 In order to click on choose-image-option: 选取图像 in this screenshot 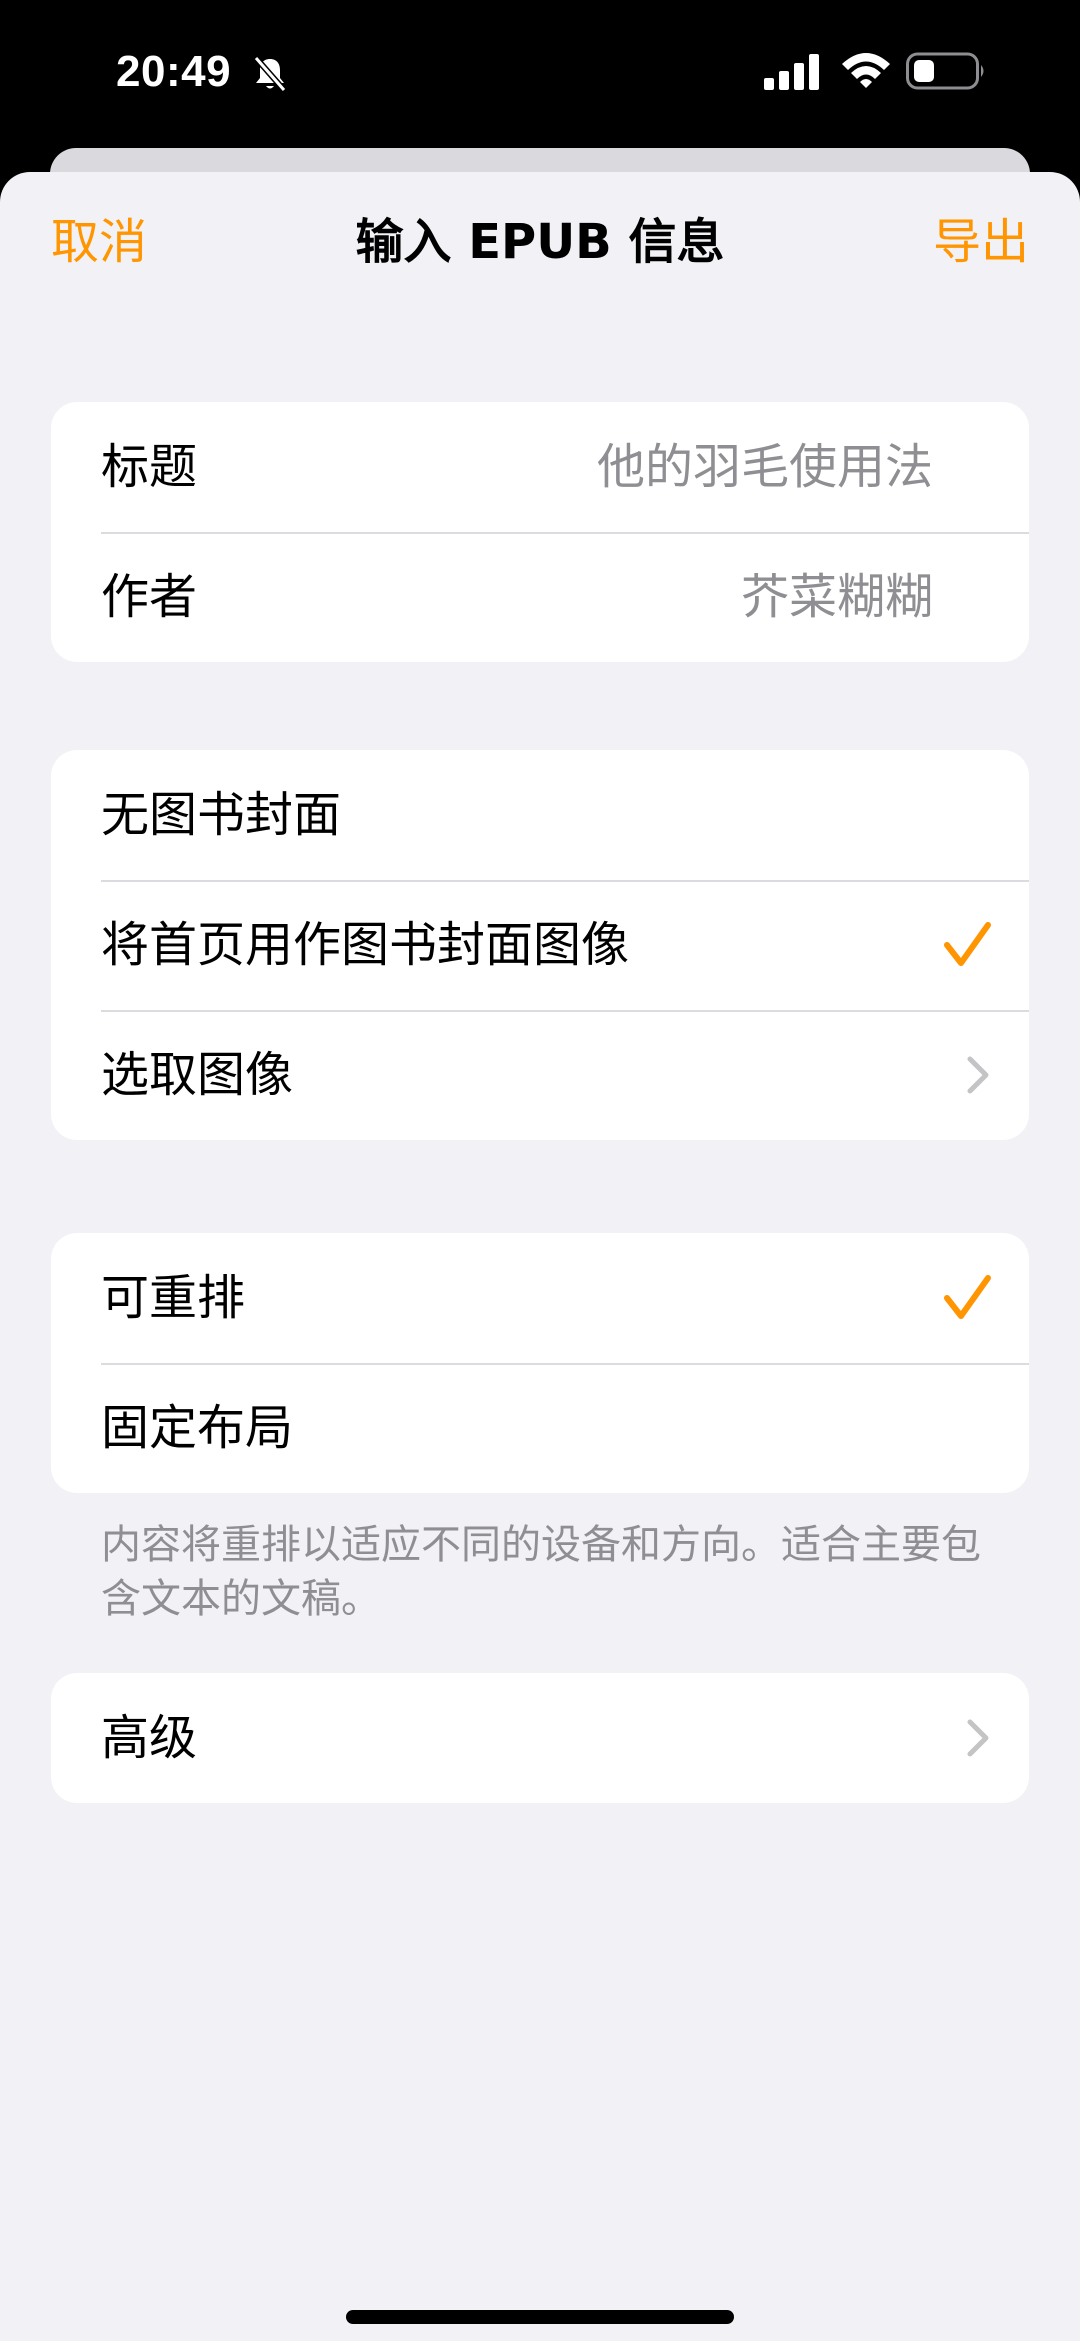, I will do `click(540, 1075)`.